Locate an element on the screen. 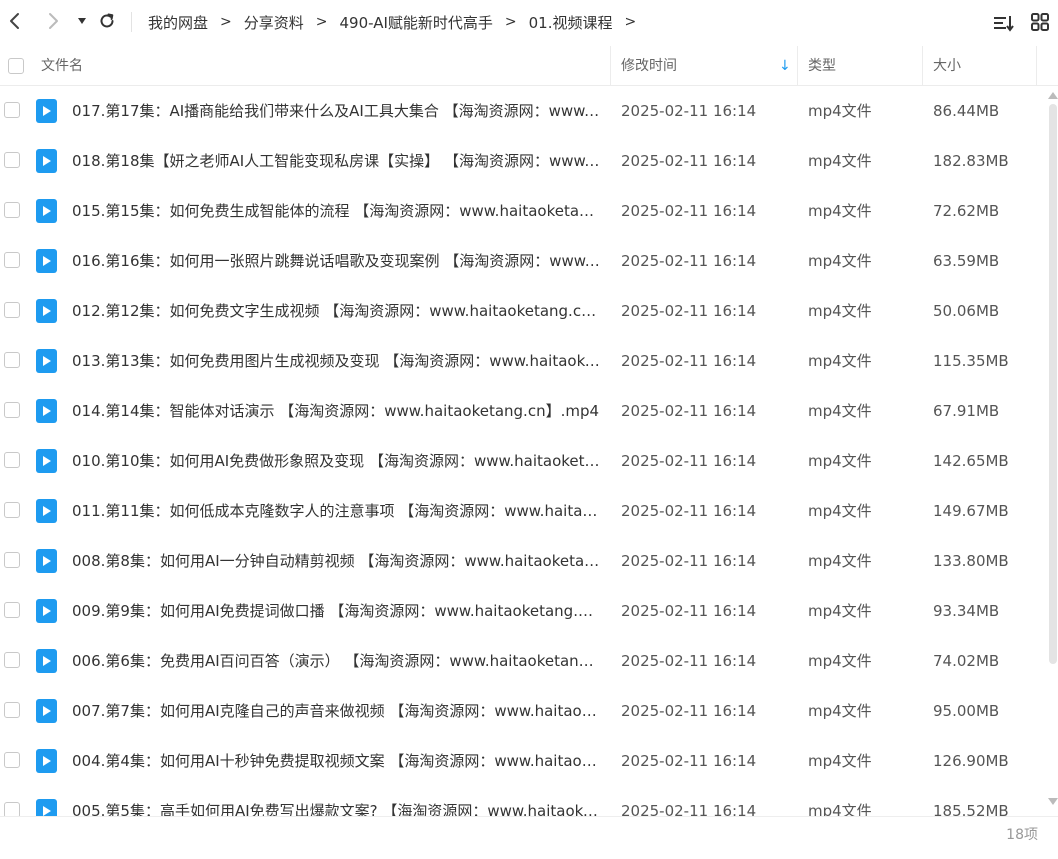  toolbar: 我的网盘 > 分享资料 > 490-AI赋能新时代高手 > 01.视频课程 > is located at coordinates (529, 22).